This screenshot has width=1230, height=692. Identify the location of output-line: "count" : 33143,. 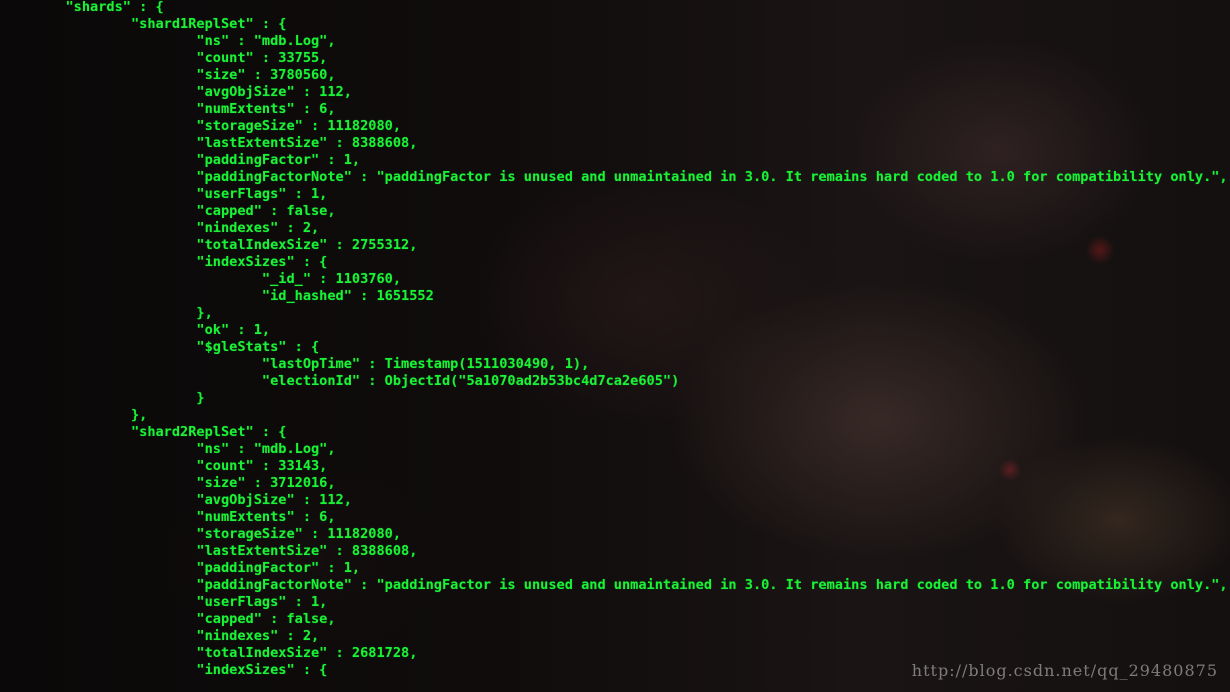
(164, 466).